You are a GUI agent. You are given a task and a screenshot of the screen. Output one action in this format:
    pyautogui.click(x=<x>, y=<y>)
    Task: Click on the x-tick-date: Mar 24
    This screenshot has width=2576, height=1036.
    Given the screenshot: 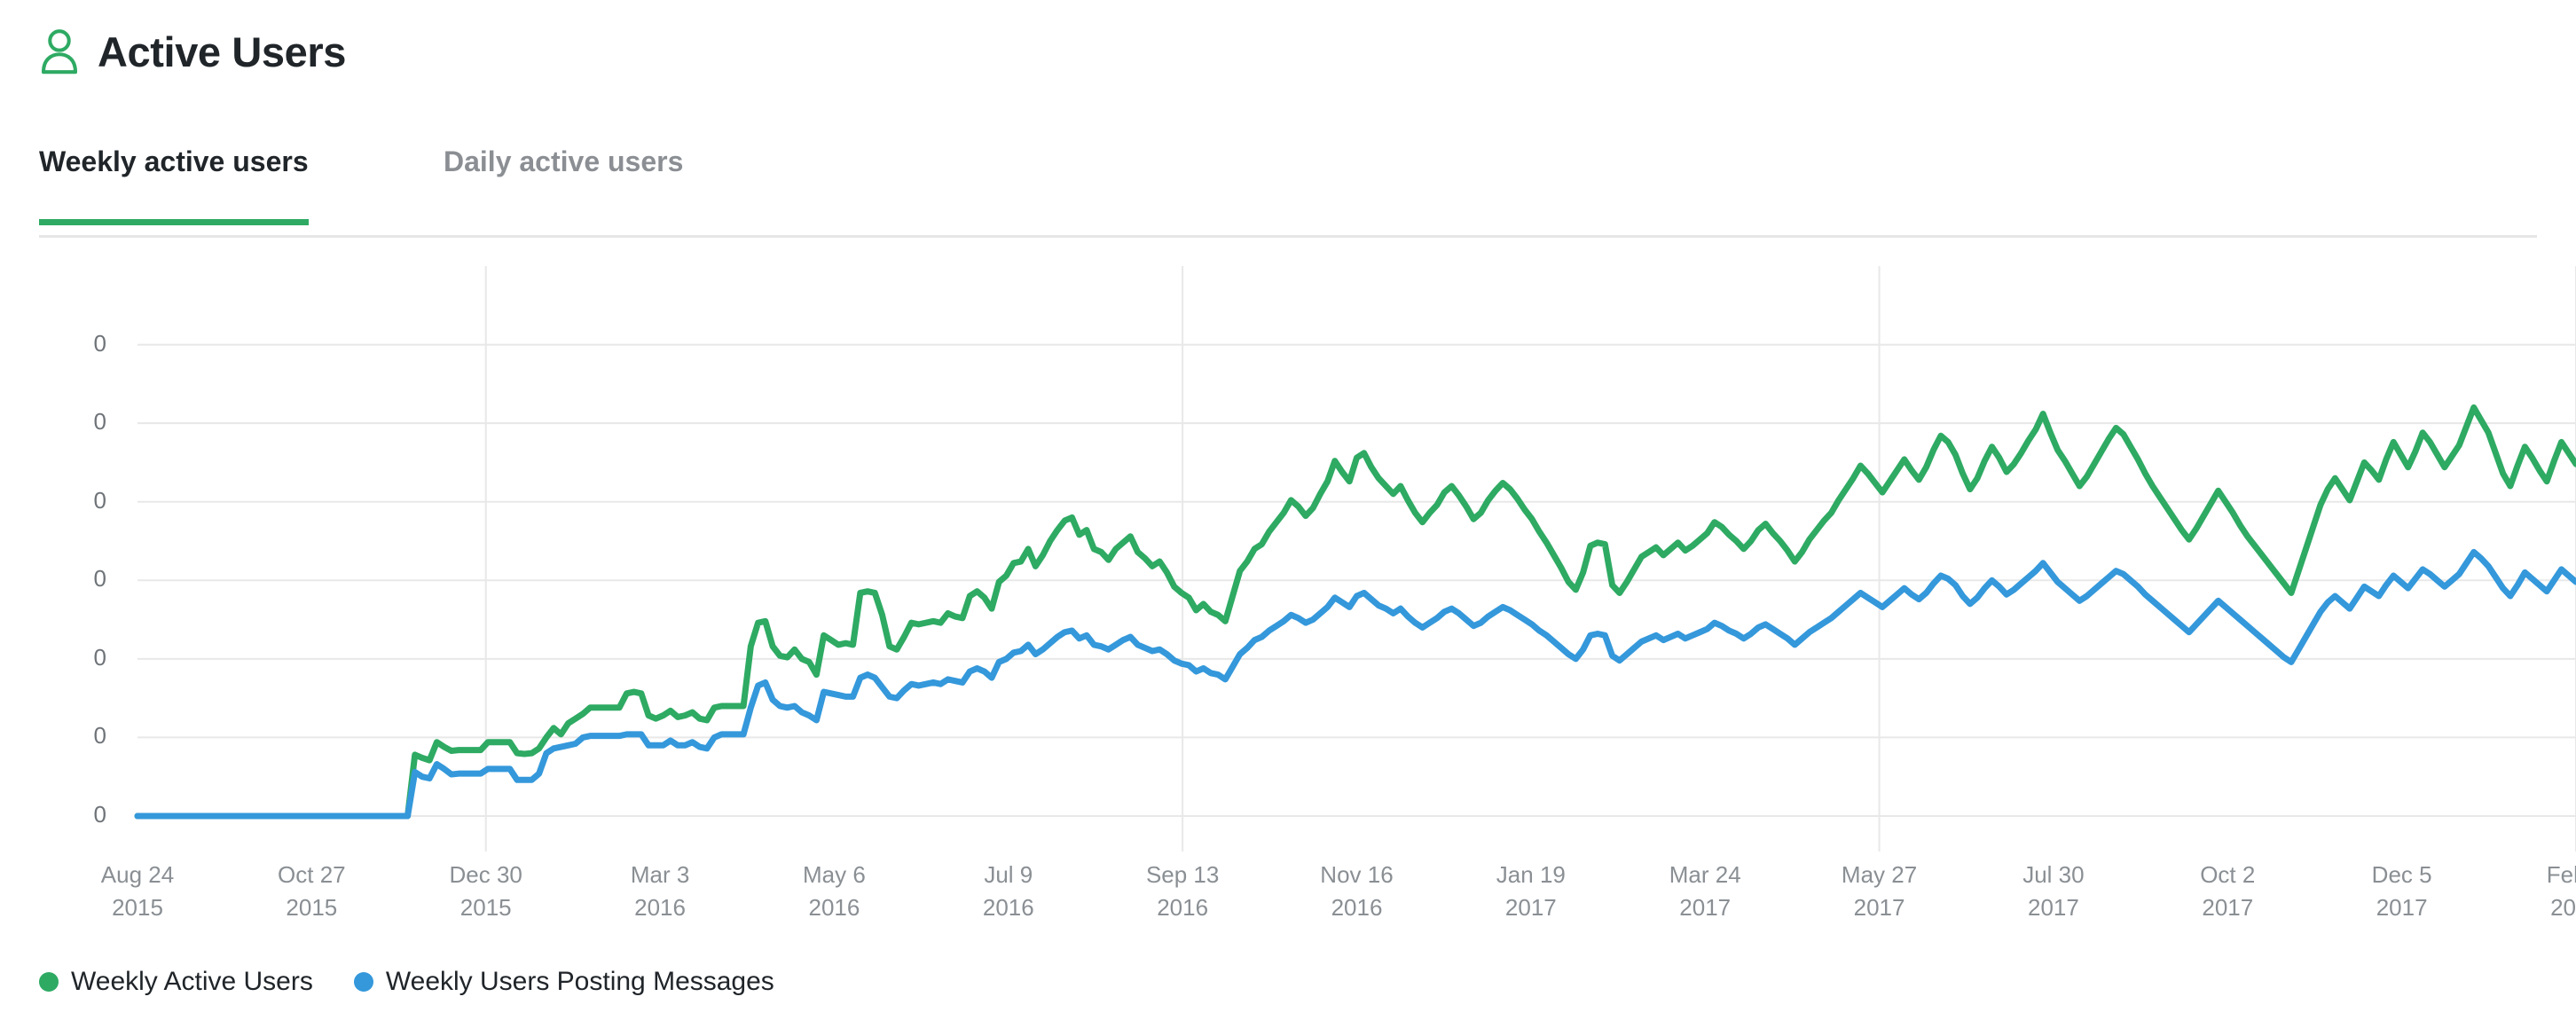 What is the action you would take?
    pyautogui.click(x=1705, y=874)
    